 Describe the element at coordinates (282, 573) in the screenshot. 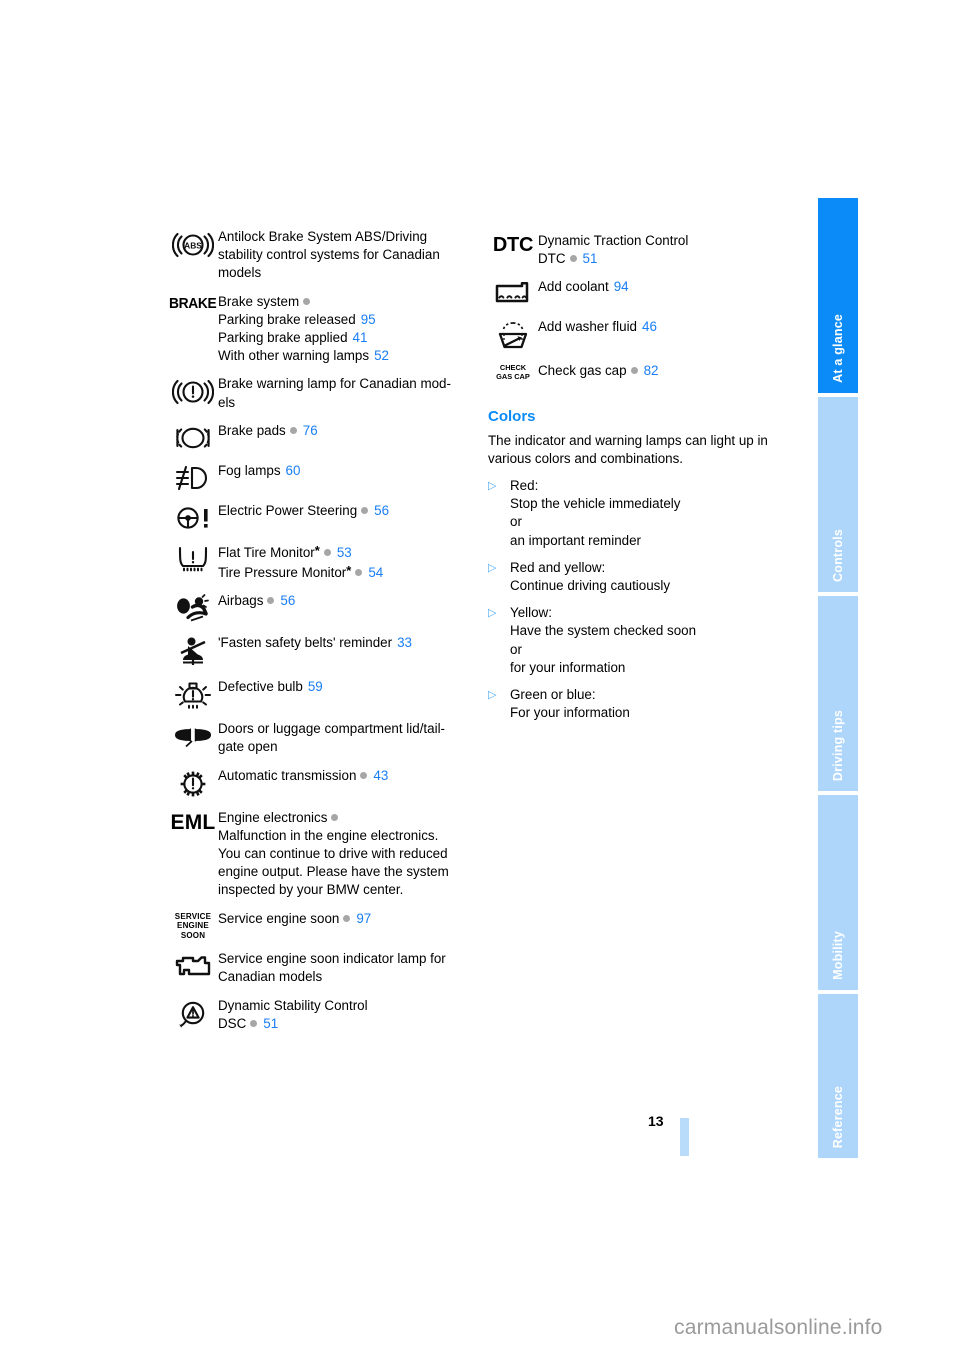

I see `lamp-description-text: Tire Pressure Monitor` at that location.